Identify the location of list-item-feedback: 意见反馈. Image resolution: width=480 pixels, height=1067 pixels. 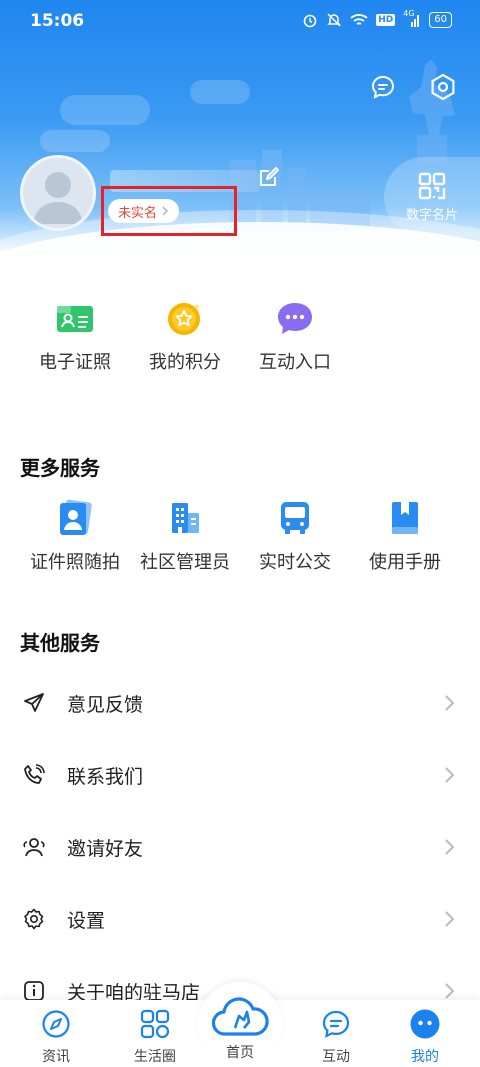
(240, 703).